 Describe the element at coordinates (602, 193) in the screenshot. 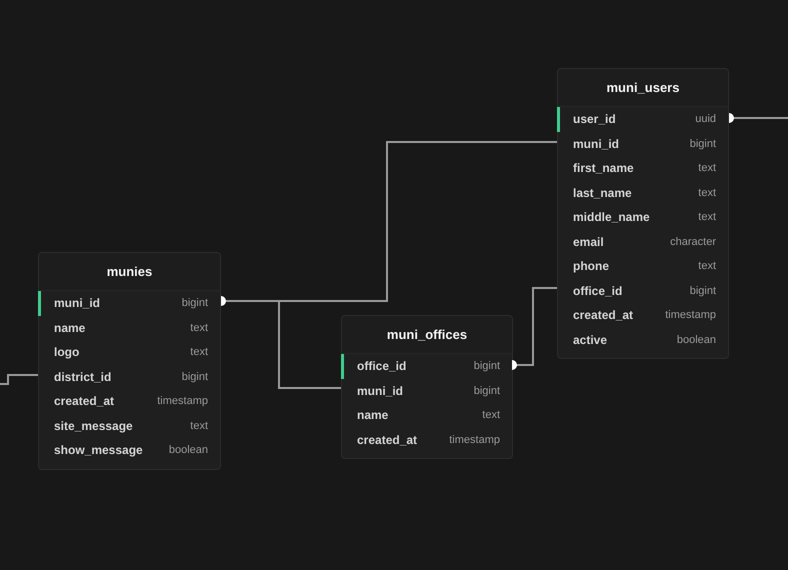

I see `column-name: last_name` at that location.